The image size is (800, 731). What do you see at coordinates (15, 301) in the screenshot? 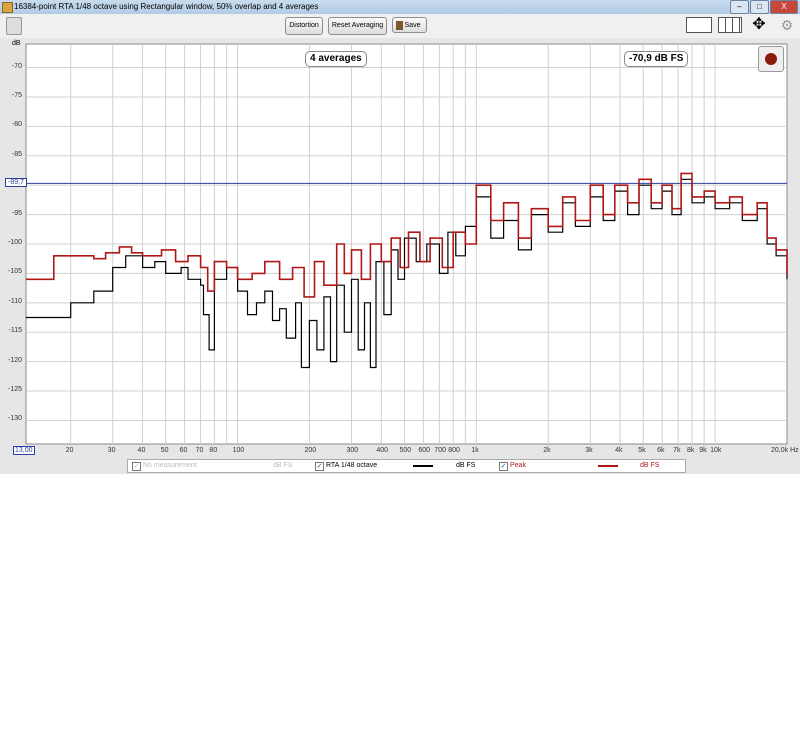
I see `y-tick-label: -110` at bounding box center [15, 301].